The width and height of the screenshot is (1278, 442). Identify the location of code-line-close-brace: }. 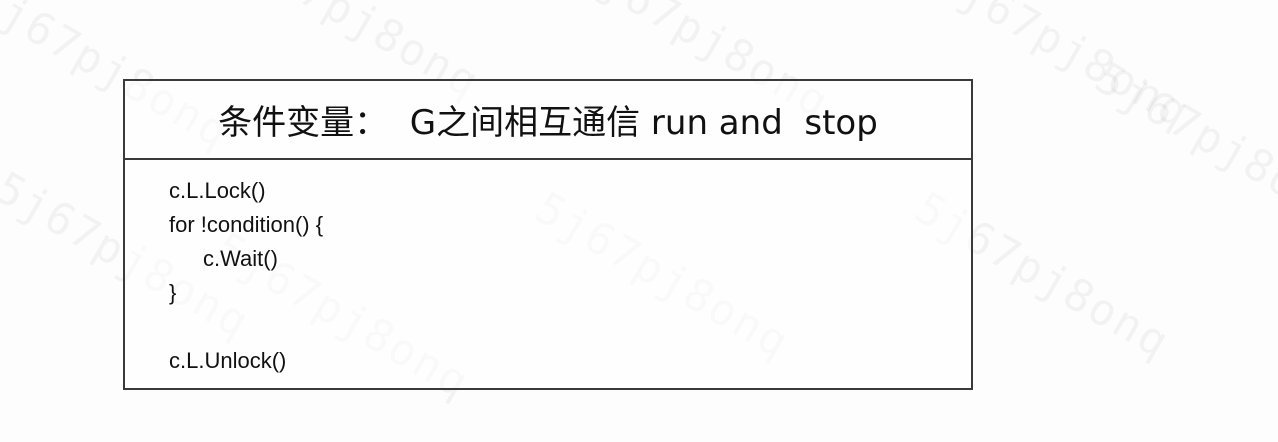
(173, 292).